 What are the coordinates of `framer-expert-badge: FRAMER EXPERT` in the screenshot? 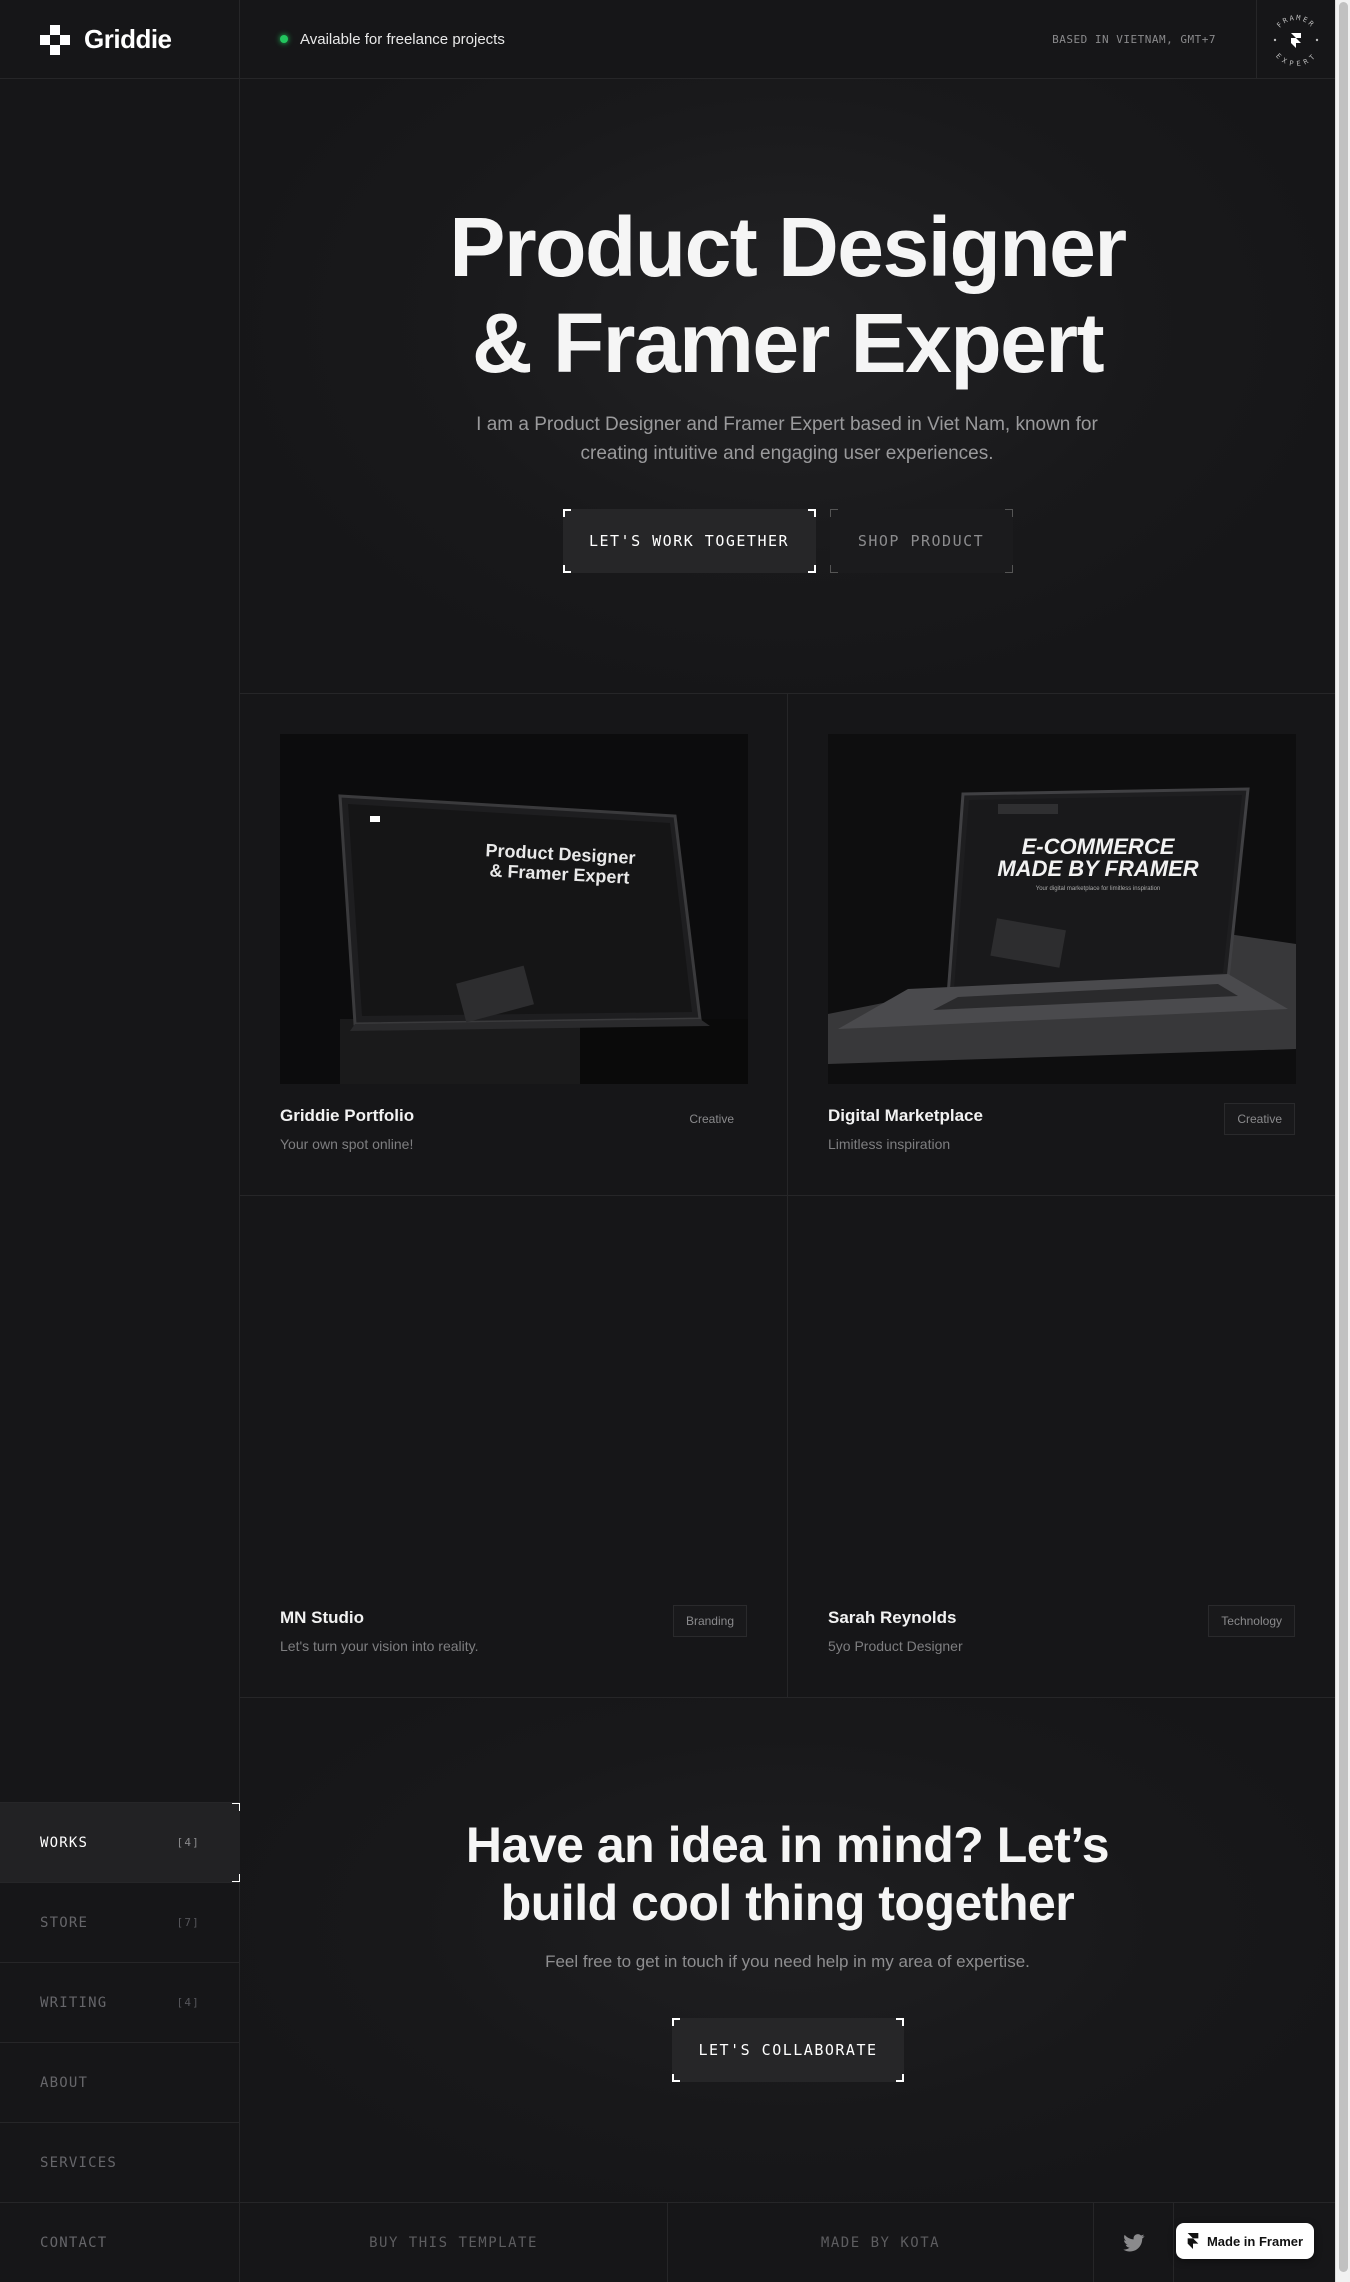 It's located at (1295, 39).